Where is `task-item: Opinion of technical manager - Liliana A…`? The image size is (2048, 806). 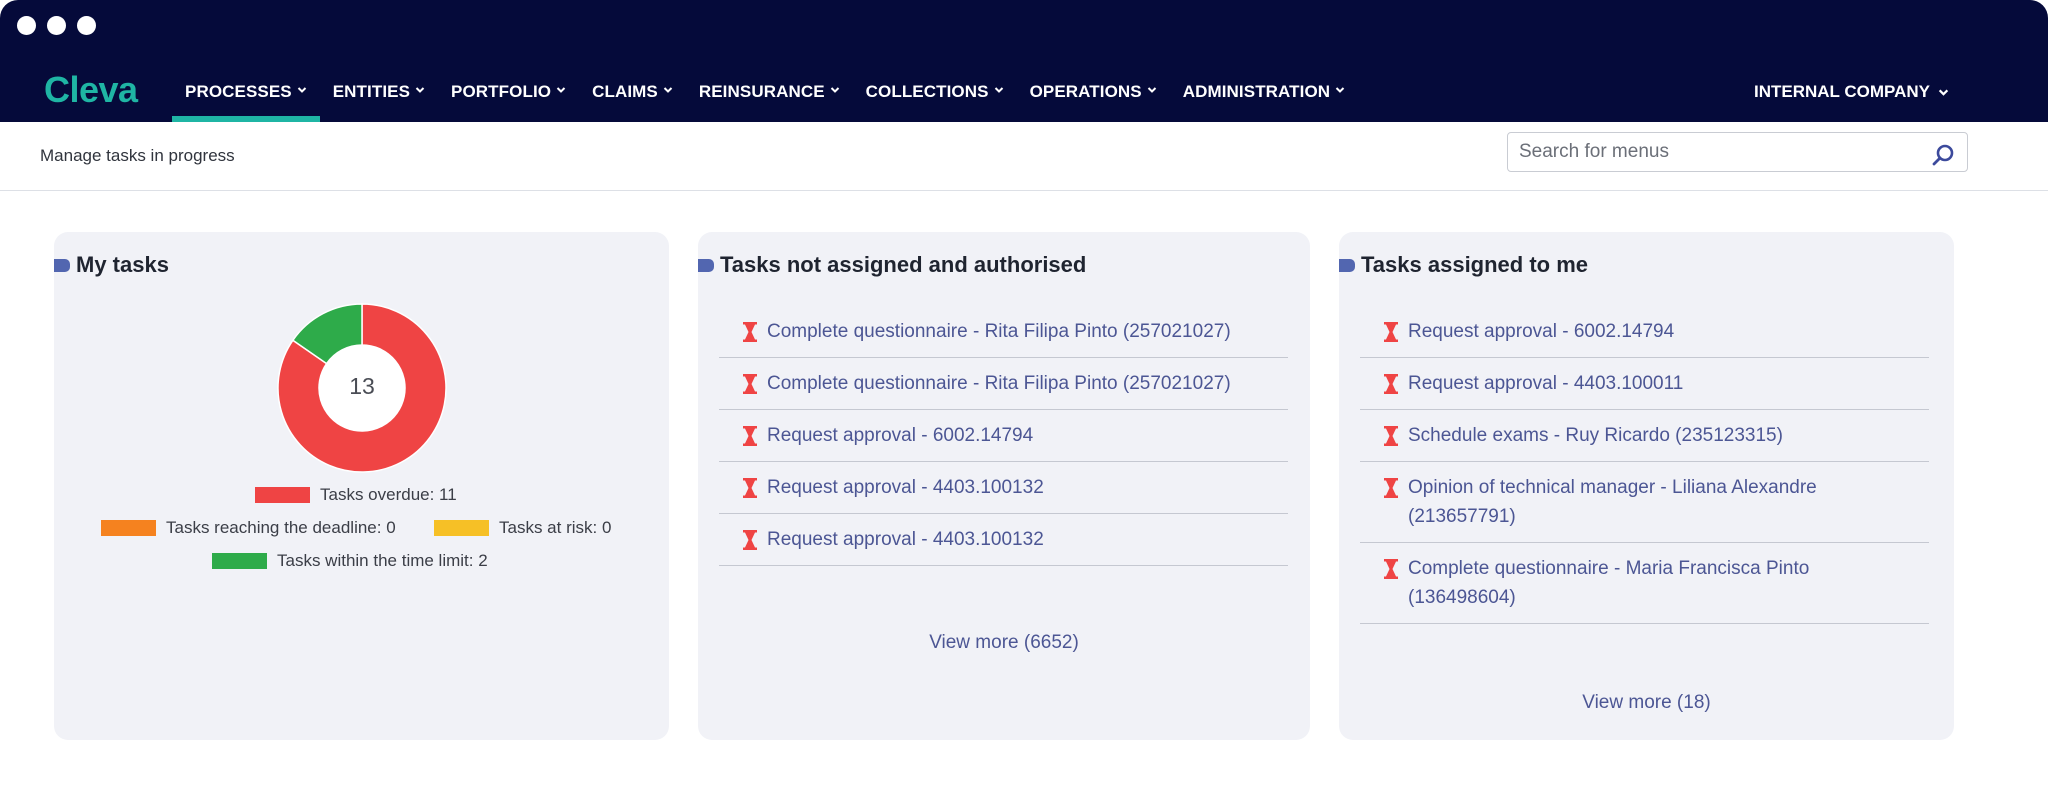 task-item: Opinion of technical manager - Liliana A… is located at coordinates (1644, 502).